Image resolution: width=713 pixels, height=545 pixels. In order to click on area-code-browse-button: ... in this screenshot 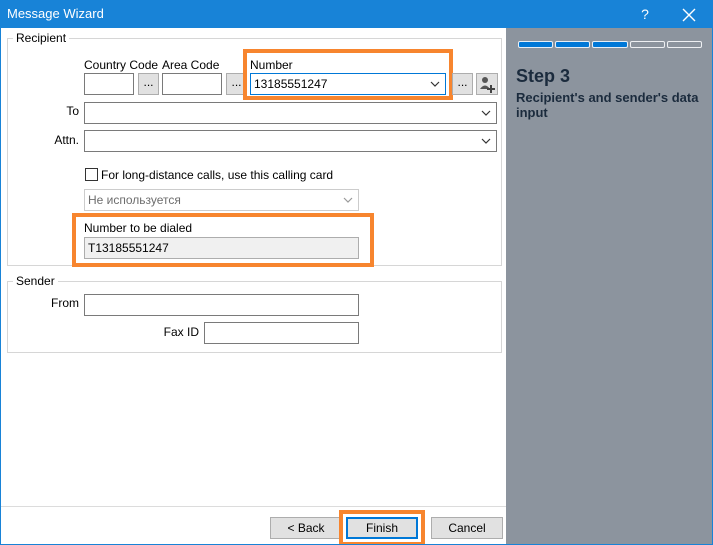, I will do `click(236, 84)`.